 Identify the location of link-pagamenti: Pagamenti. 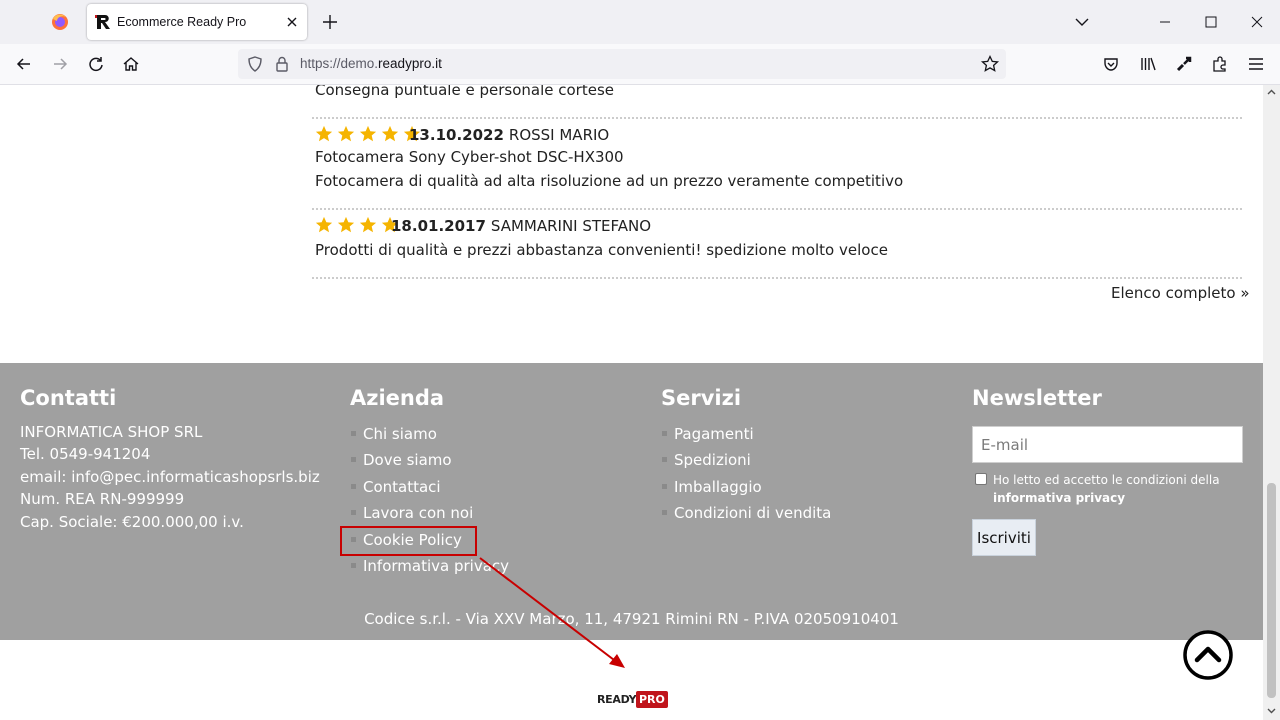
(714, 434).